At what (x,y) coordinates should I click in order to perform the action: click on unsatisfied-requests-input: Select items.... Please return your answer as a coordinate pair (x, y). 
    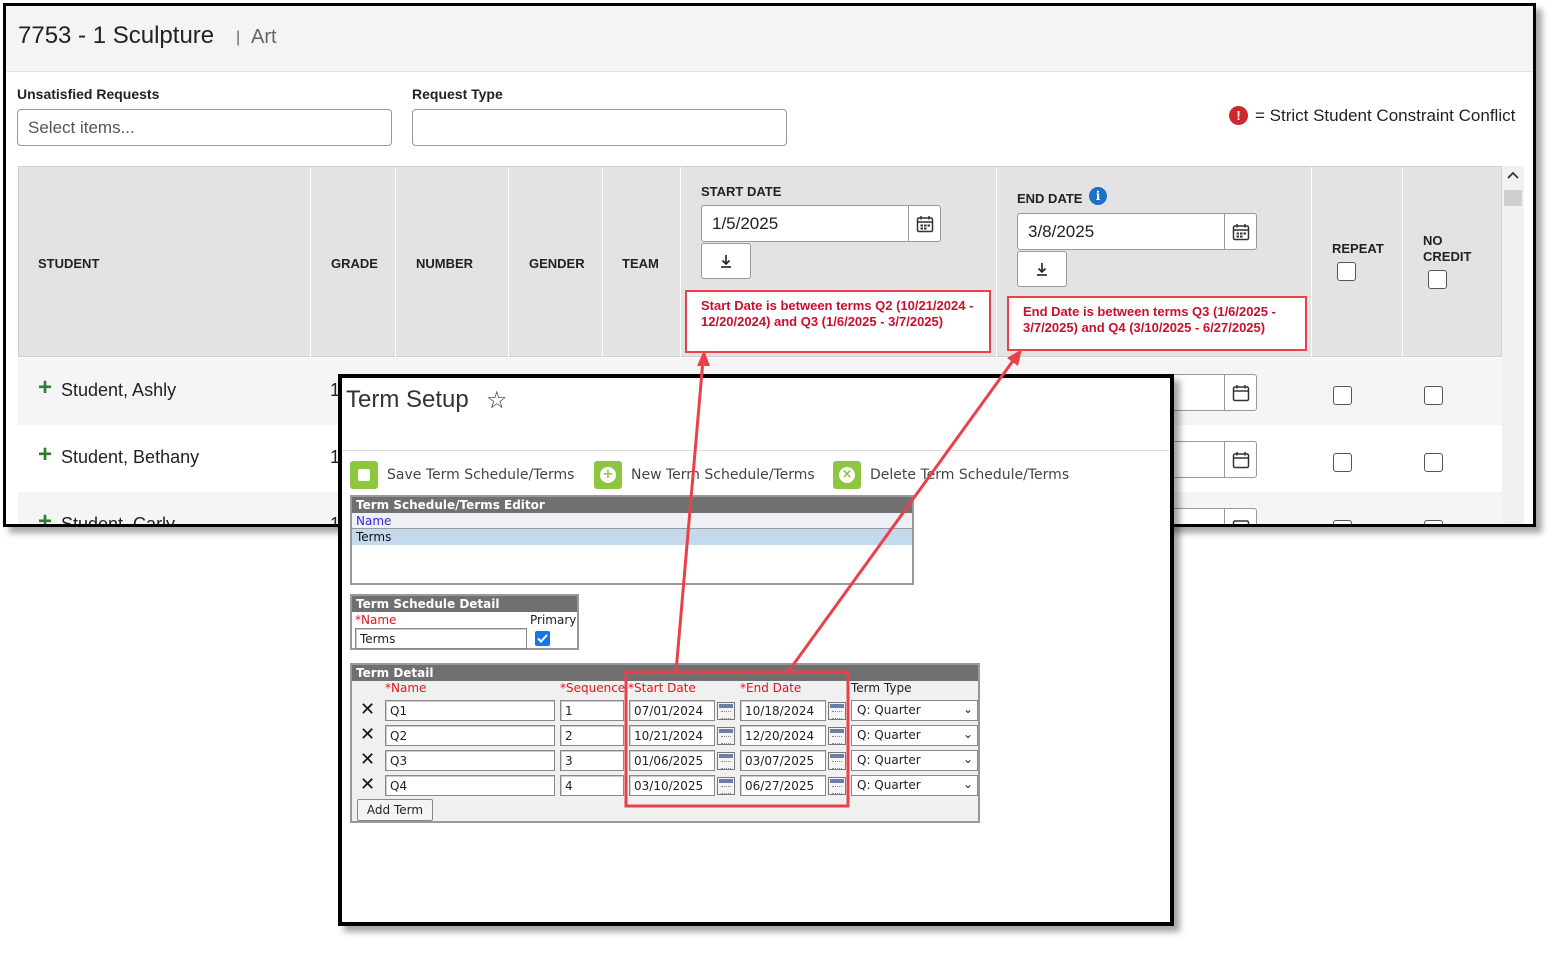
    Looking at the image, I should click on (204, 127).